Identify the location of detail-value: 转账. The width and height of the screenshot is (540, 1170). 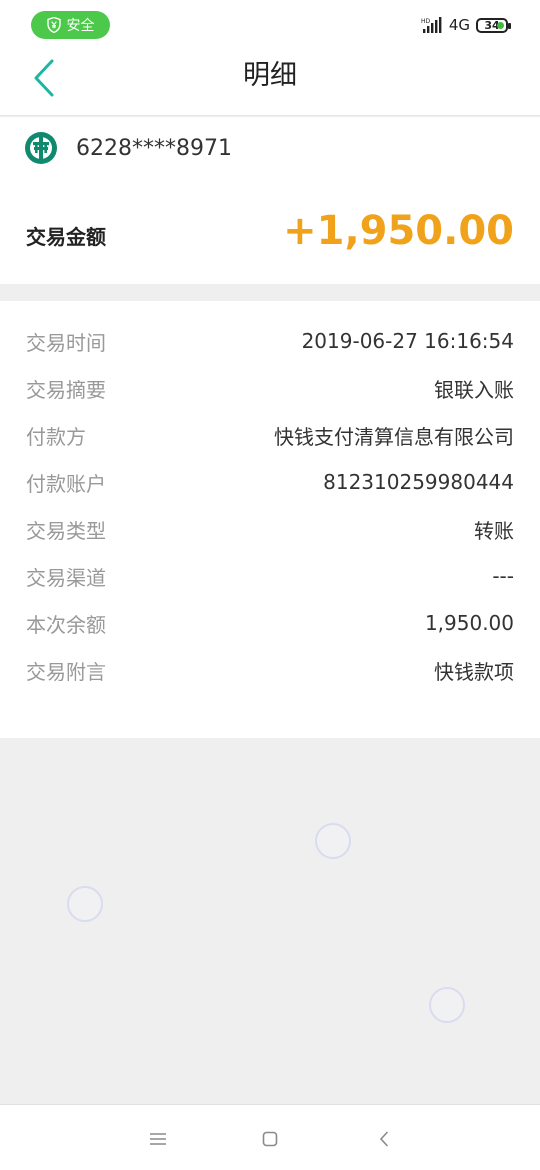
(494, 530).